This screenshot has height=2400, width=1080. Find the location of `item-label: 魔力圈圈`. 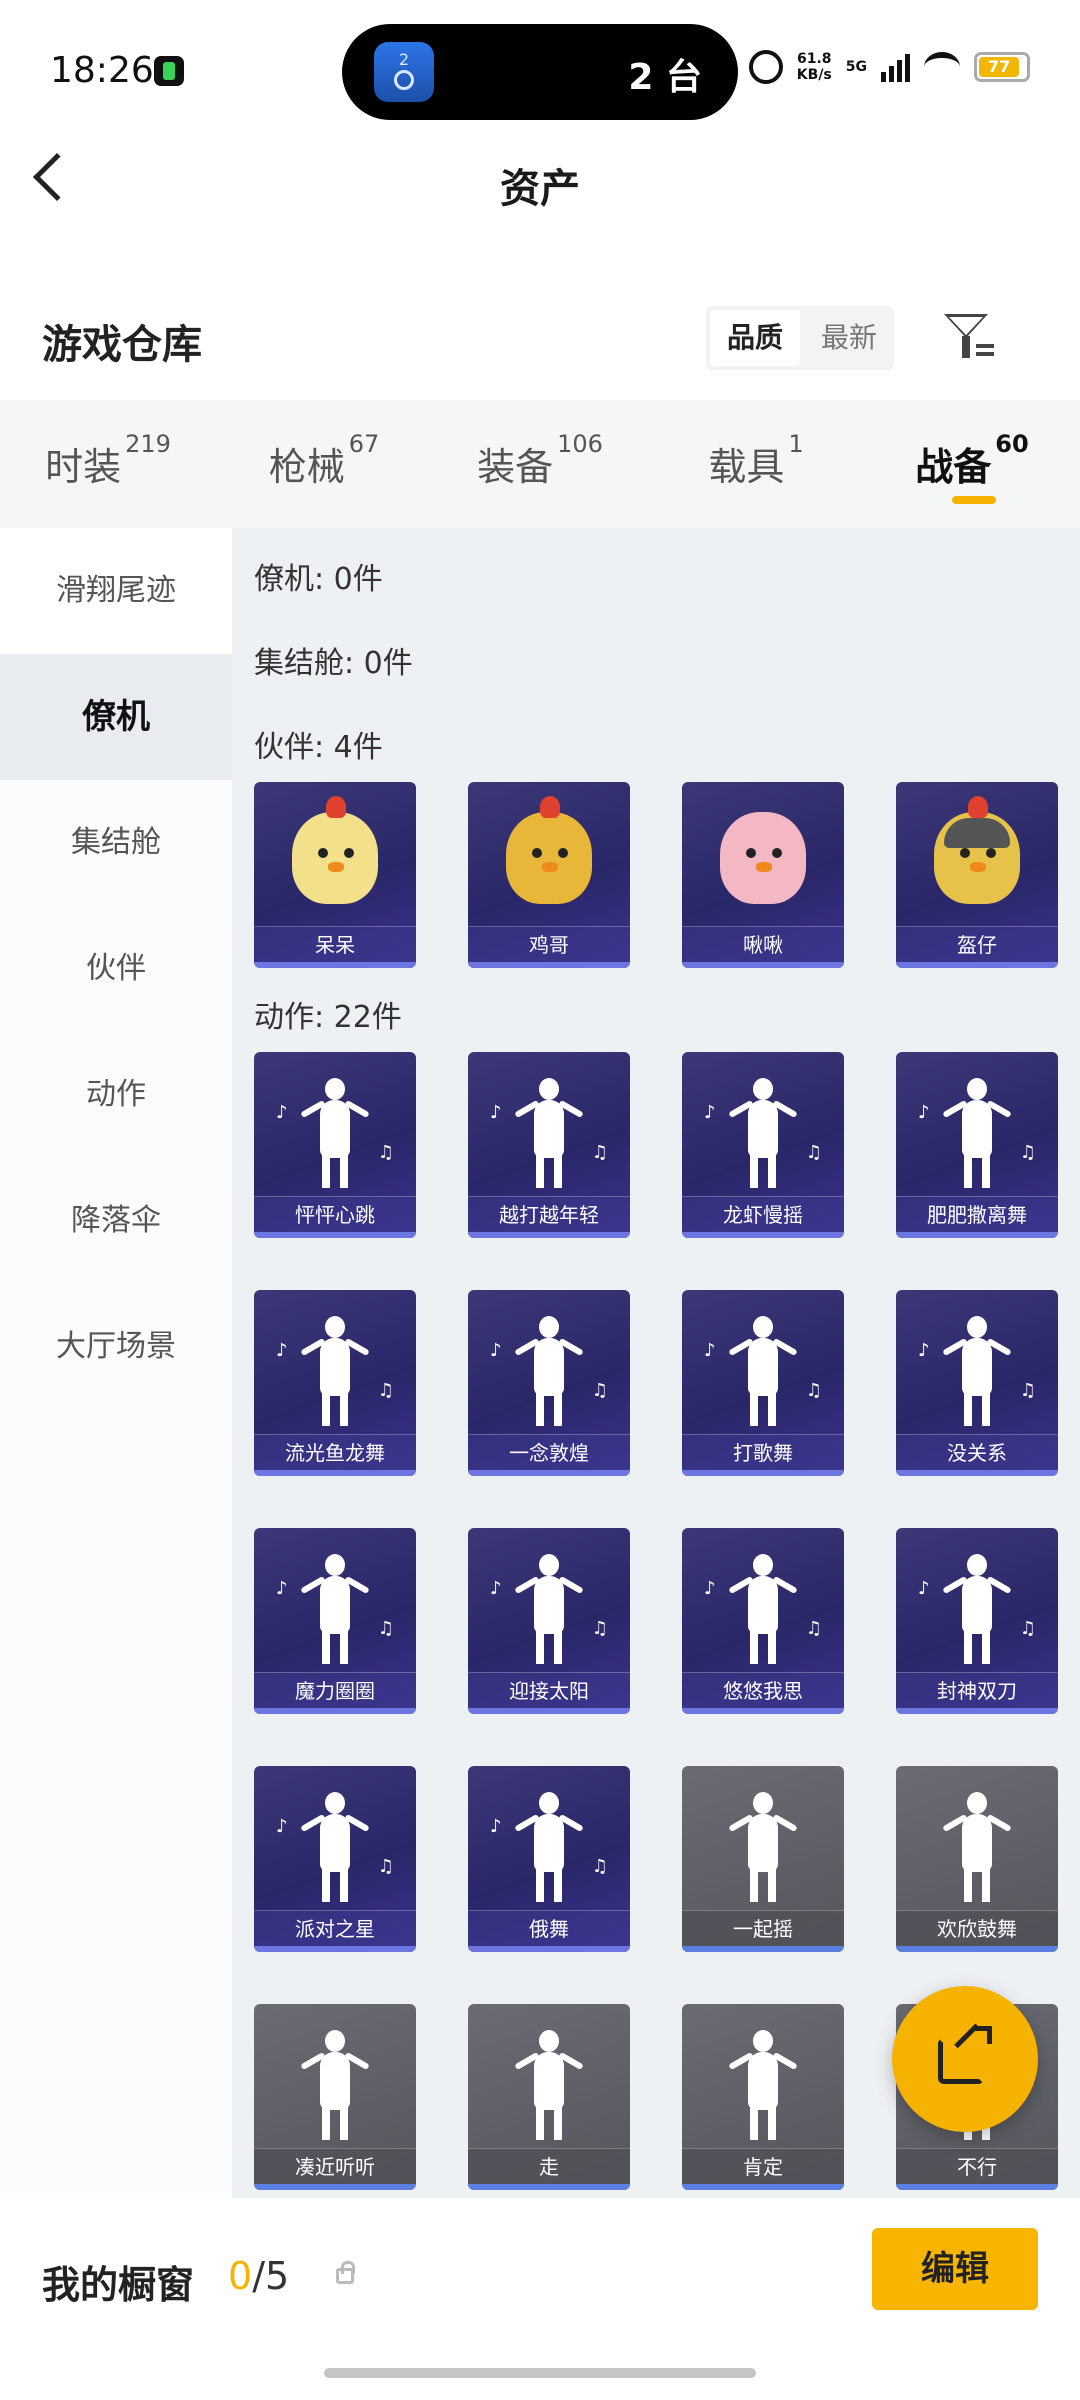

item-label: 魔力圈圈 is located at coordinates (335, 1690).